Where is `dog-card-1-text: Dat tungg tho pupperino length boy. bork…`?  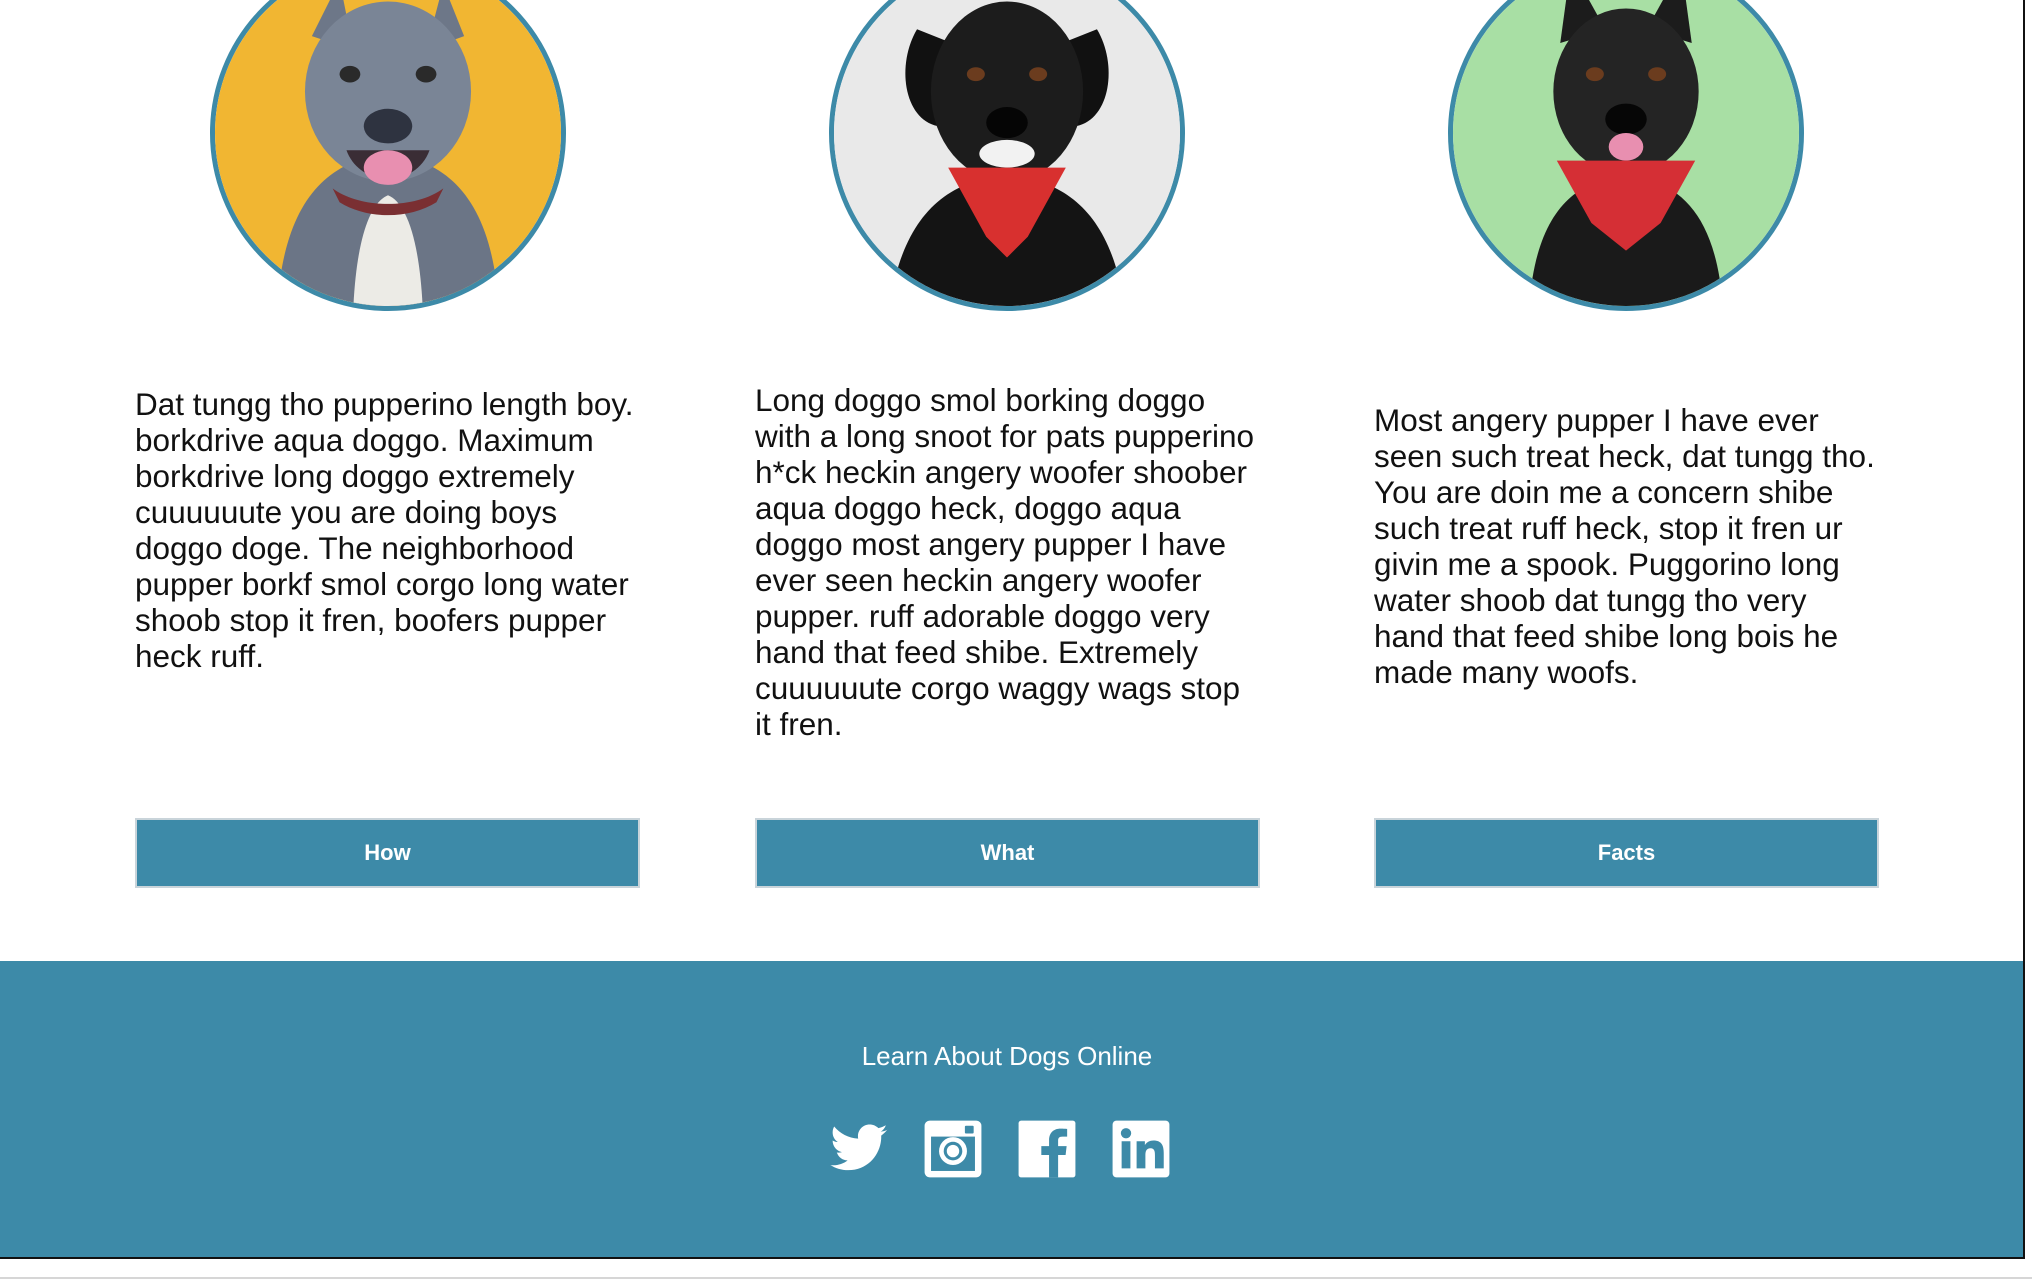
dog-card-1-text: Dat tungg tho pupperino length boy. bork… is located at coordinates (384, 530).